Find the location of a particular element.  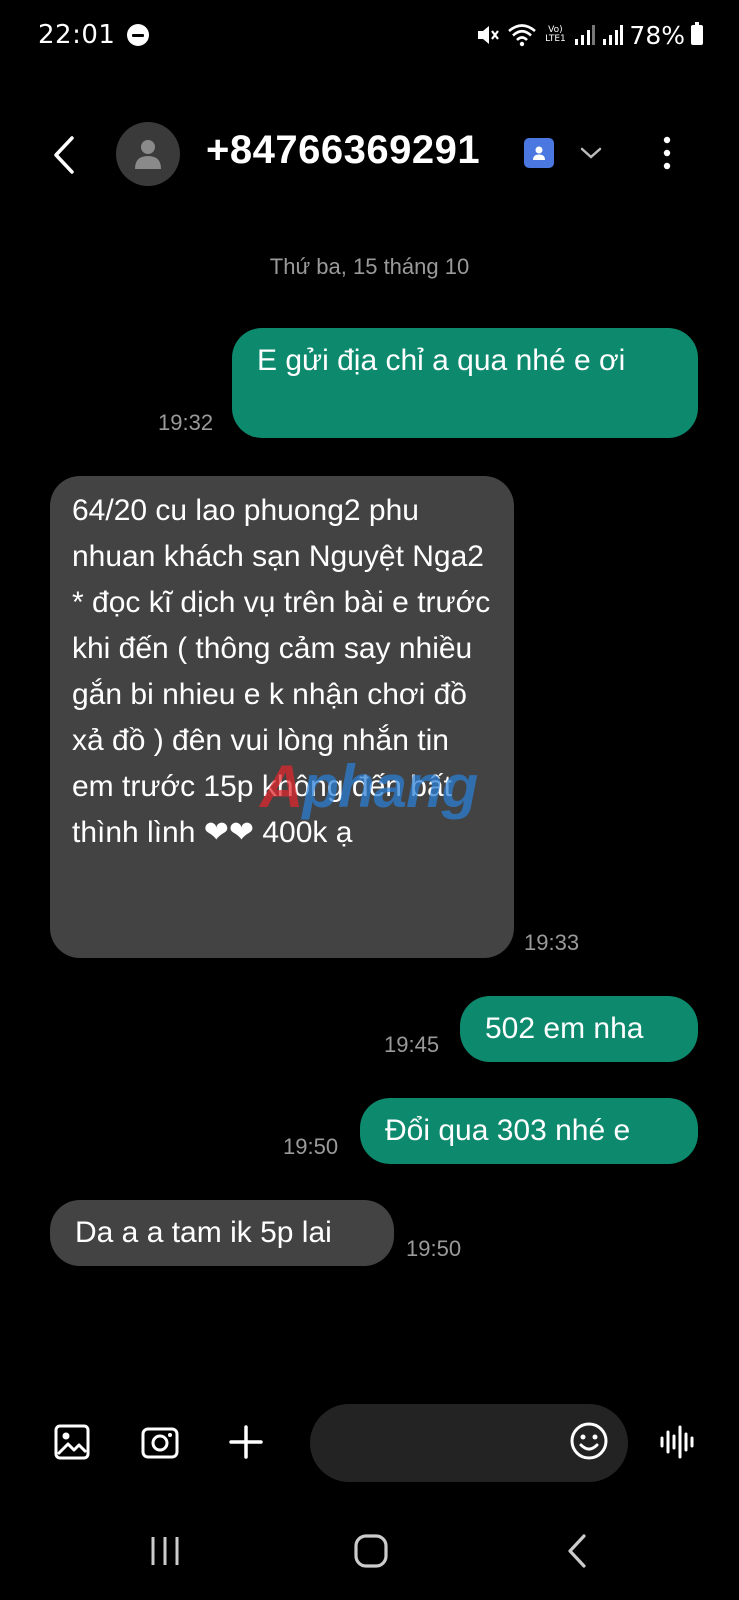

battery-percent: 78% is located at coordinates (657, 35).